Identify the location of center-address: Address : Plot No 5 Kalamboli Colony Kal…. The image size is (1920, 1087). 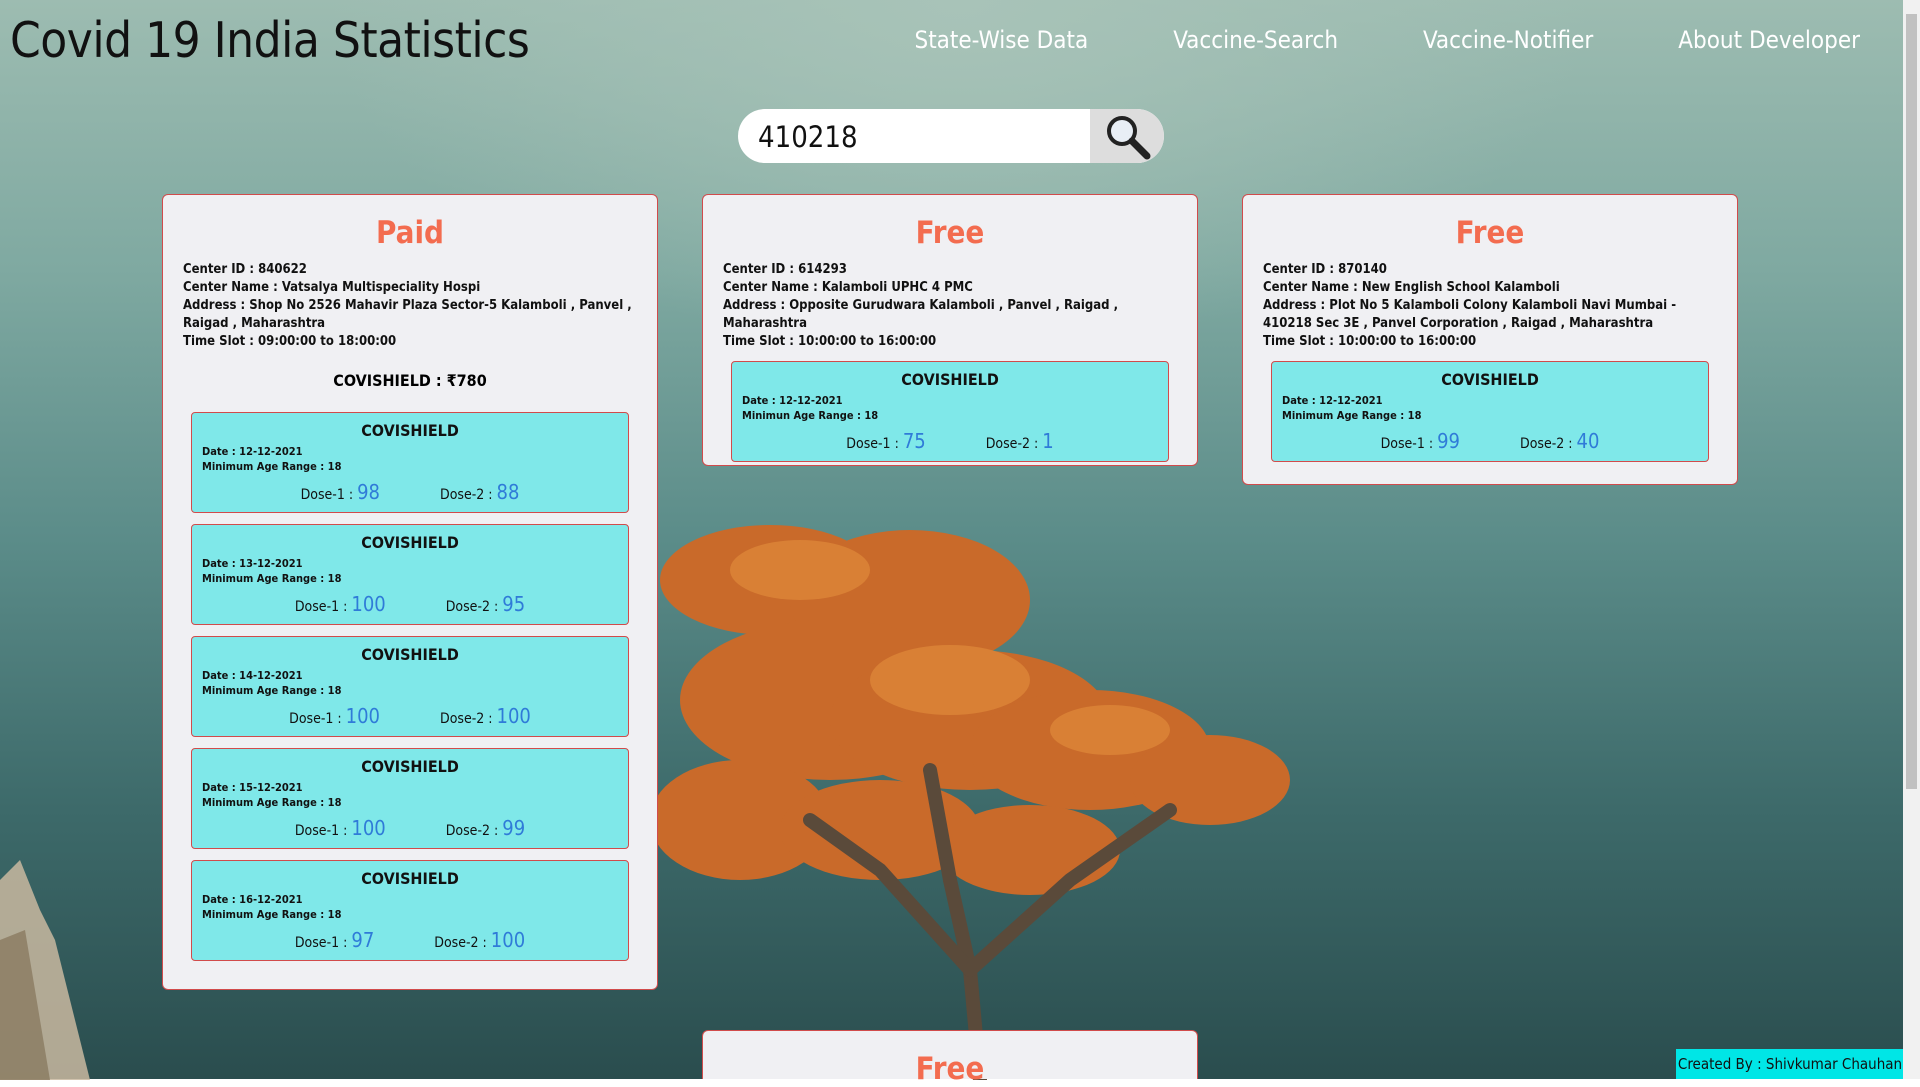
(1470, 314).